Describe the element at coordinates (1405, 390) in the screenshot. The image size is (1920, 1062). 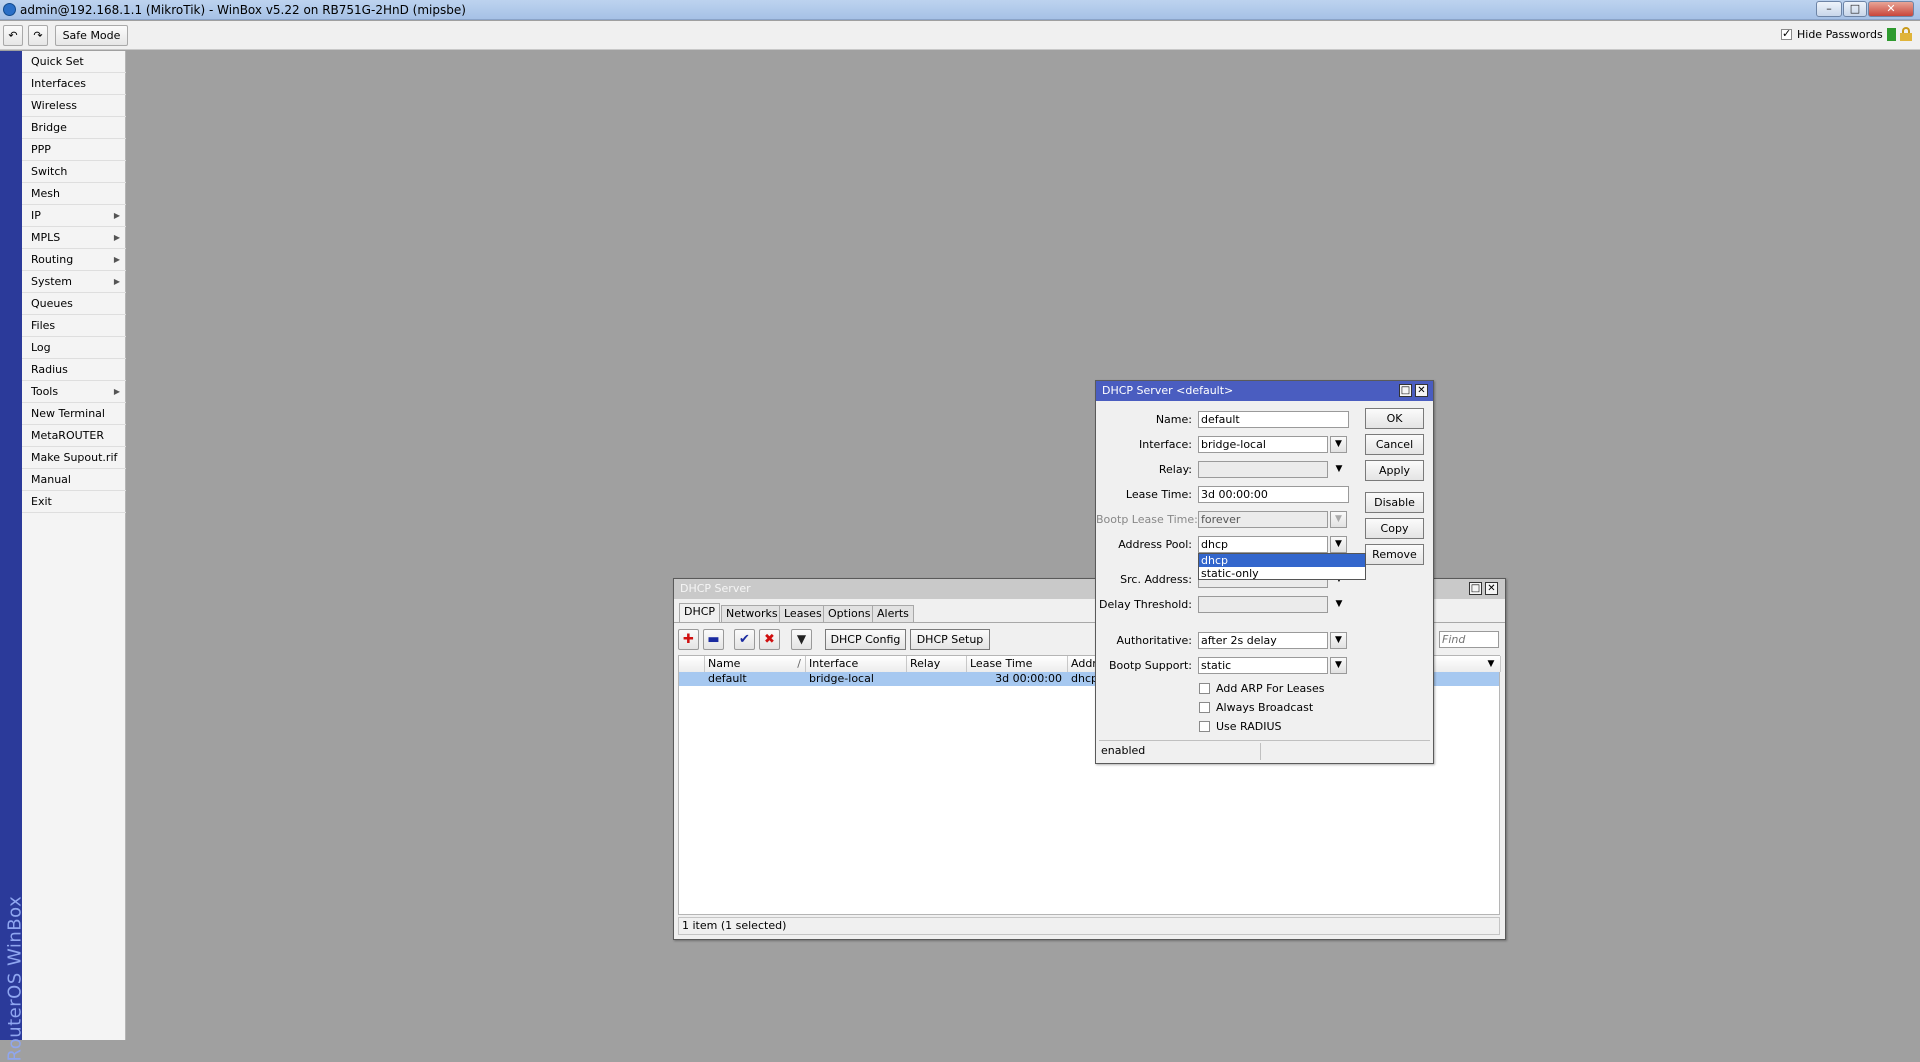
I see `dialog-maximize-icon: □` at that location.